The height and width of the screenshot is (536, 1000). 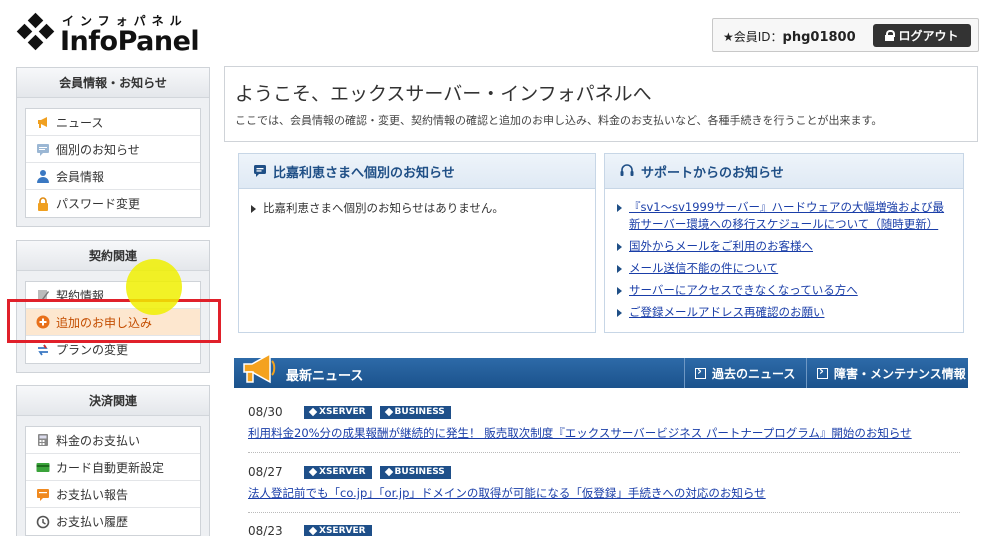 I want to click on sidebar-item-payment: 料金のお支払い, so click(x=113, y=440).